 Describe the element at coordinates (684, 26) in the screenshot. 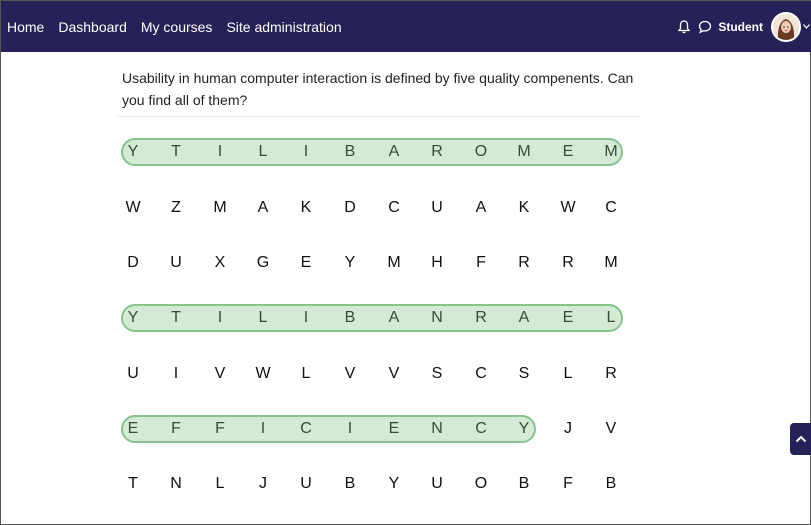

I see `bell-icon` at that location.